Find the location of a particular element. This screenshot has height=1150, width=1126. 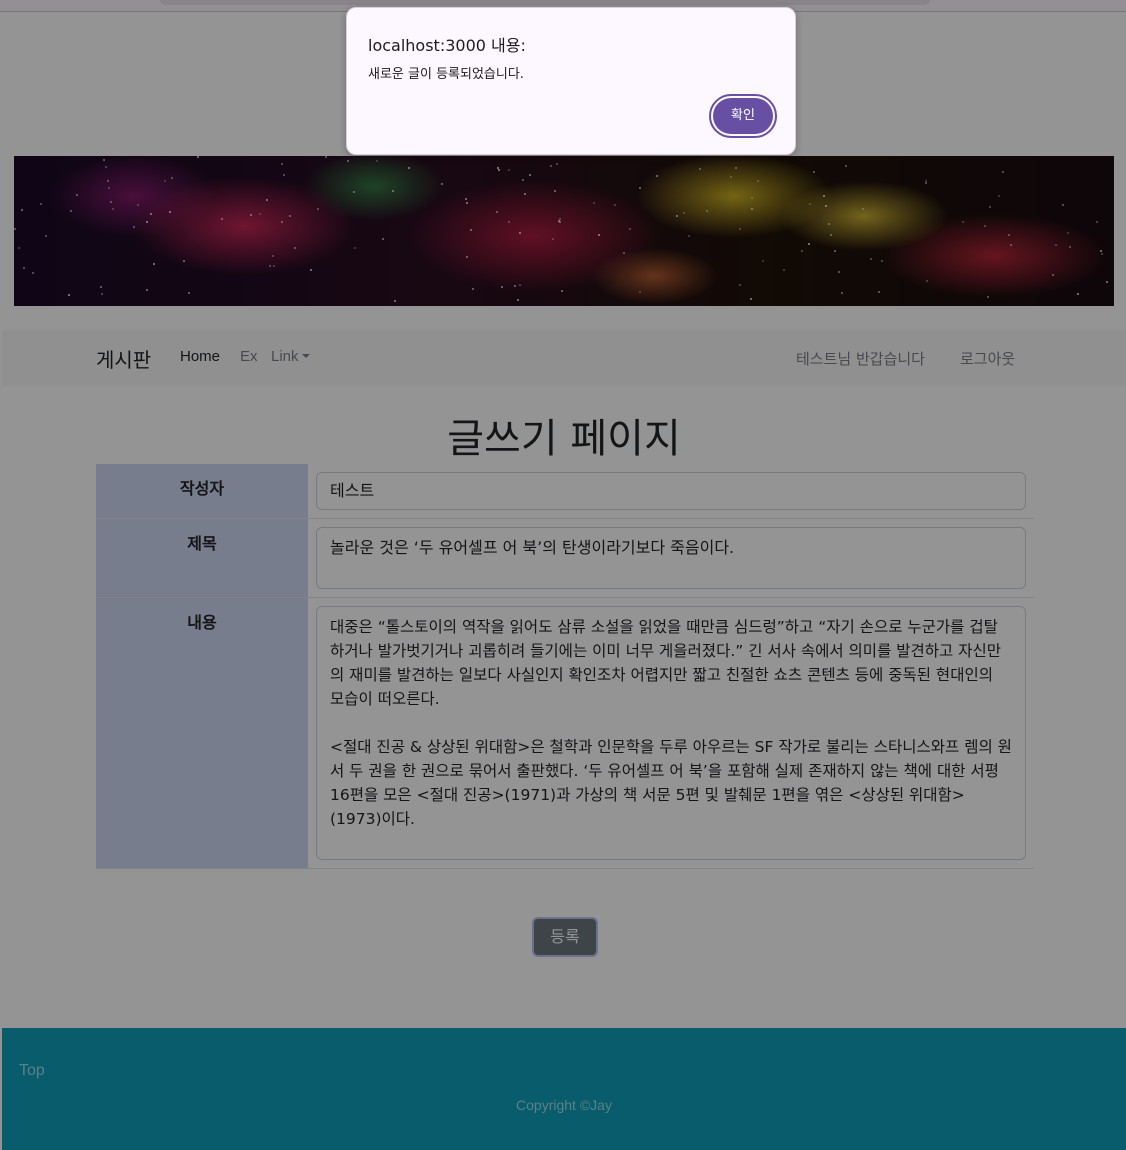

dialog-ok-button: 확인 is located at coordinates (743, 116).